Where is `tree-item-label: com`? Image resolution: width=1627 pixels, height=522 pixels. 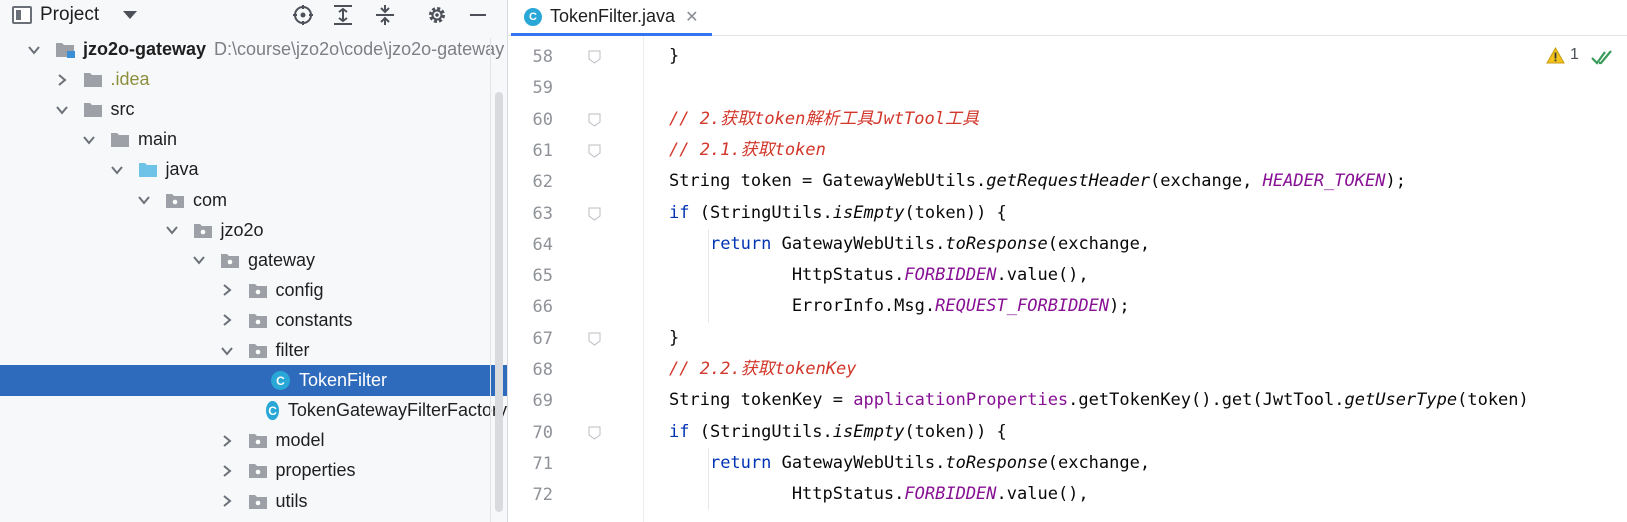
tree-item-label: com is located at coordinates (210, 199).